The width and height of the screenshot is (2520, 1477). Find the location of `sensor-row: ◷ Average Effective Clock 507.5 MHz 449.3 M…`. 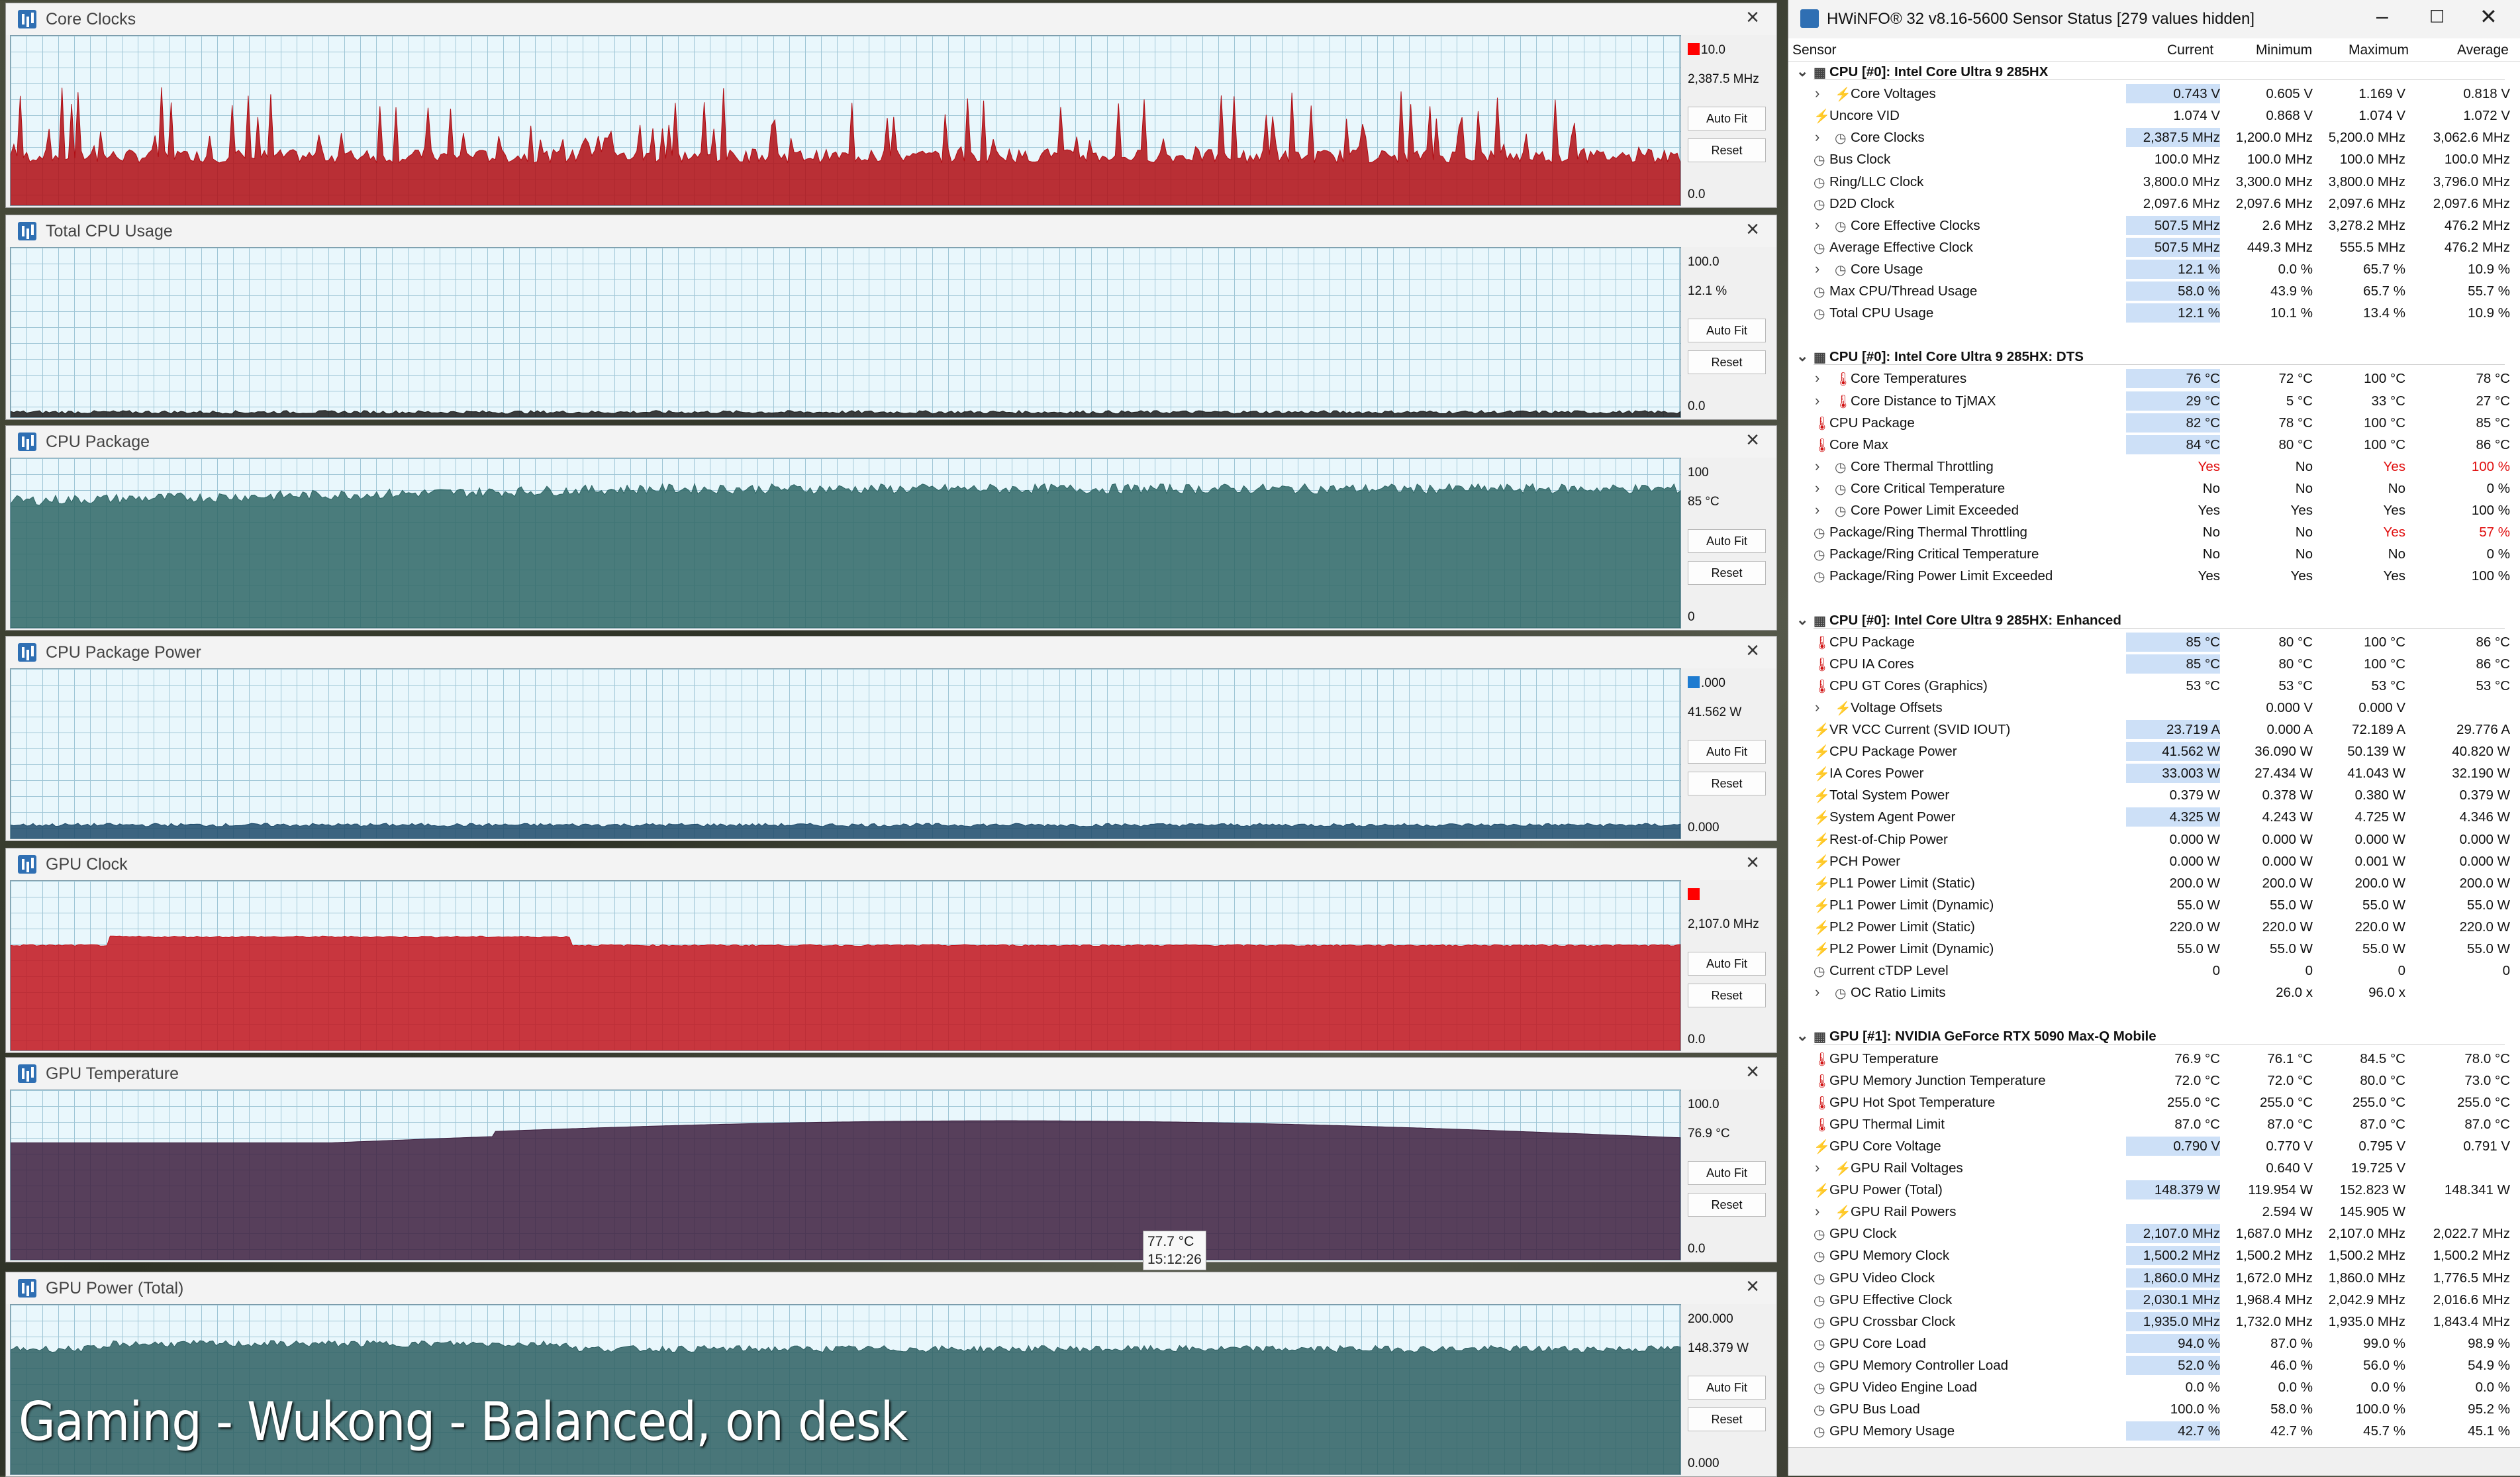

sensor-row: ◷ Average Effective Clock 507.5 MHz 449.3 M… is located at coordinates (2151, 247).